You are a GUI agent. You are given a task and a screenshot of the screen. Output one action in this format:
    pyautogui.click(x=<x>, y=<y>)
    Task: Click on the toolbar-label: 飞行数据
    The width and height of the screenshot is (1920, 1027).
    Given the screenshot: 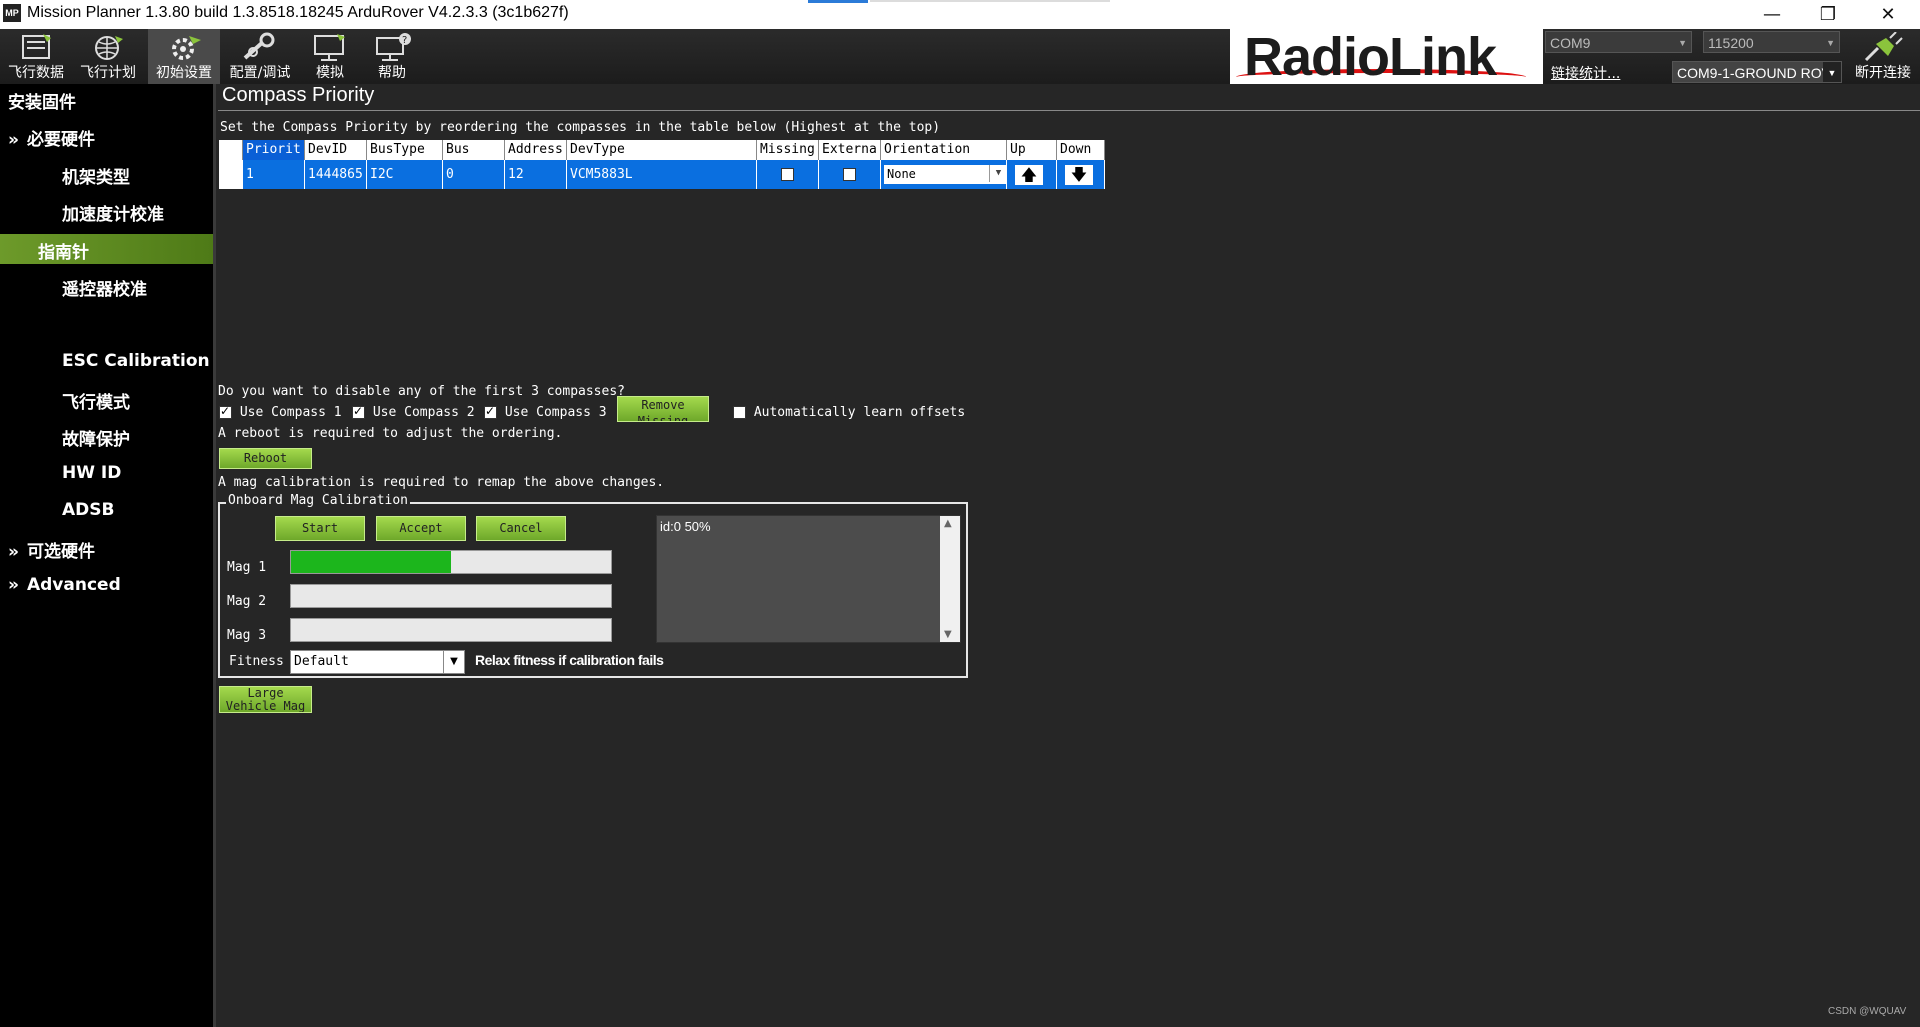 What is the action you would take?
    pyautogui.click(x=36, y=73)
    